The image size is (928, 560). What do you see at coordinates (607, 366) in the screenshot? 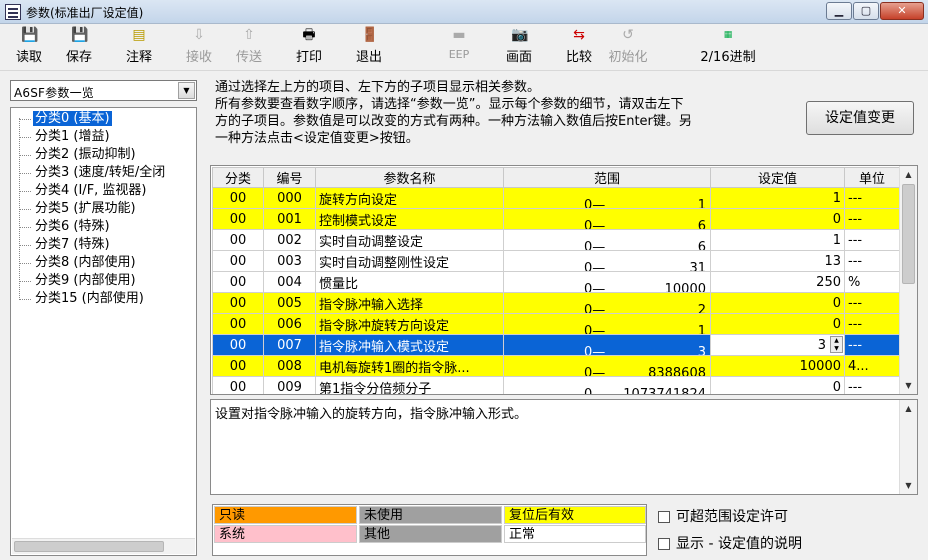
I see `cell-range: 0— 8388608` at bounding box center [607, 366].